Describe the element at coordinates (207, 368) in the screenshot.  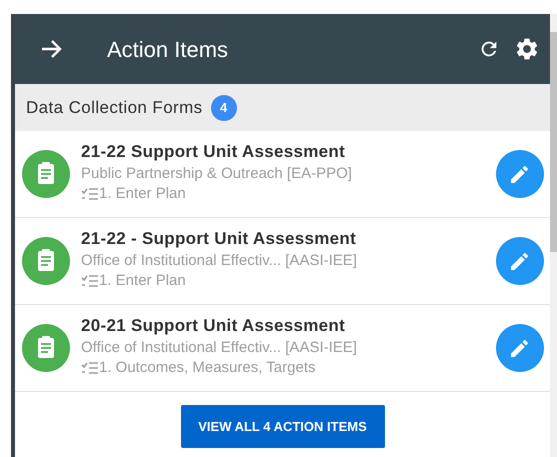
I see `step-label: 1. Outcomes, Measures, Targets` at that location.